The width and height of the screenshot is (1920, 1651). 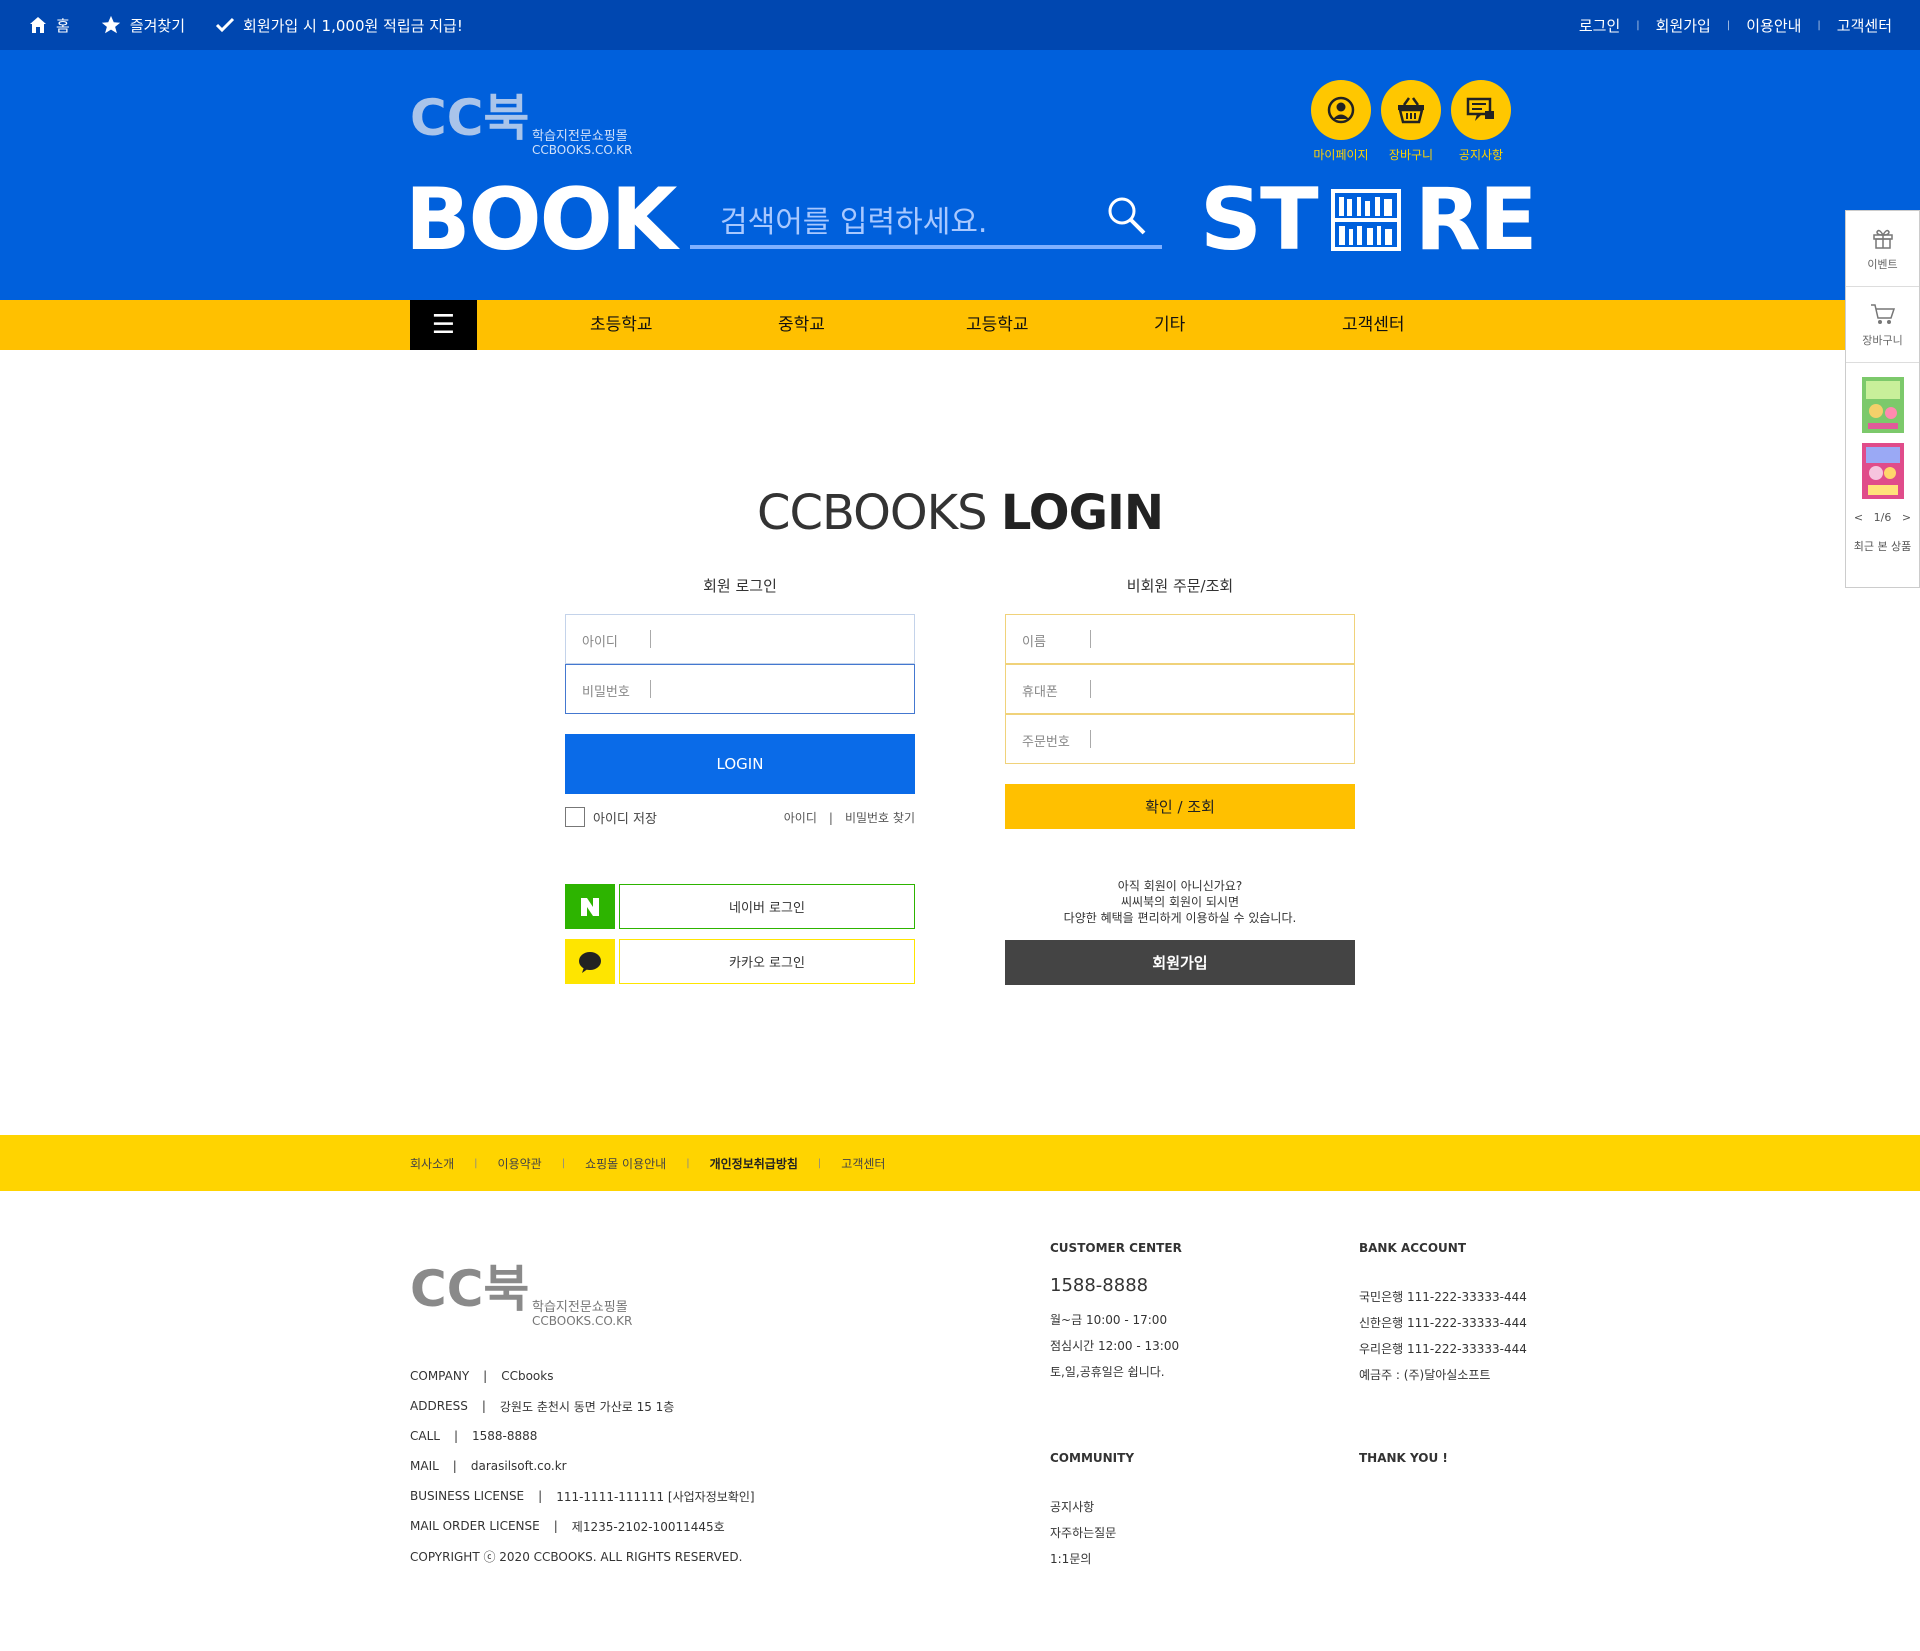 What do you see at coordinates (1373, 325) in the screenshot?
I see `nav-support: 고객센터` at bounding box center [1373, 325].